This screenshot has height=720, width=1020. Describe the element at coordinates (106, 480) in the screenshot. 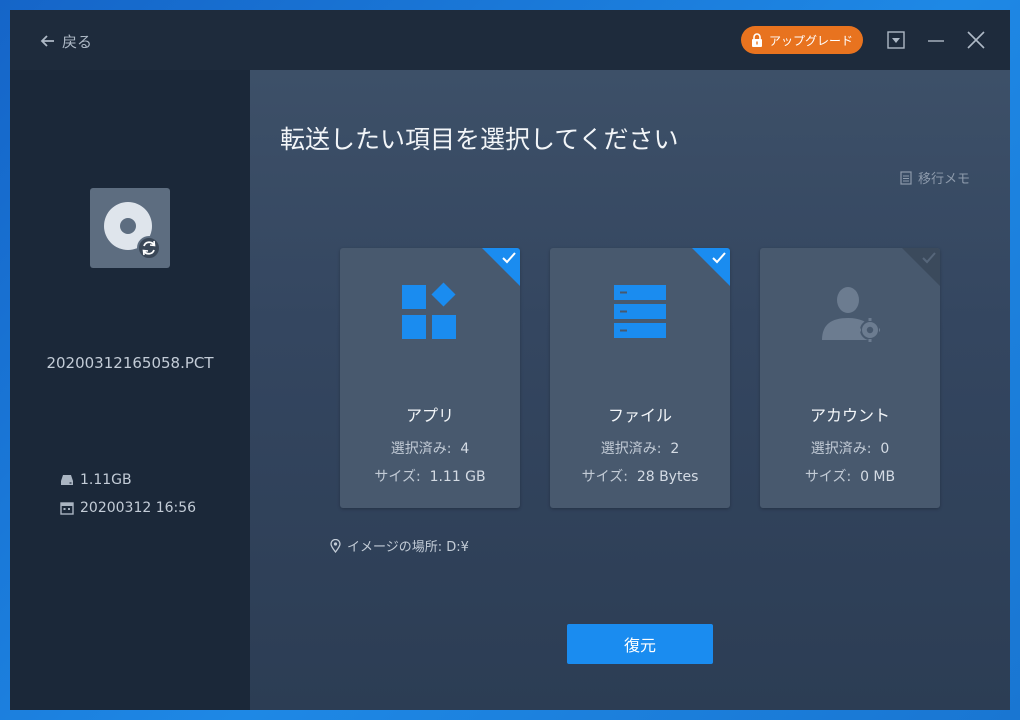

I see `backup-size-value: 1.11GB` at that location.